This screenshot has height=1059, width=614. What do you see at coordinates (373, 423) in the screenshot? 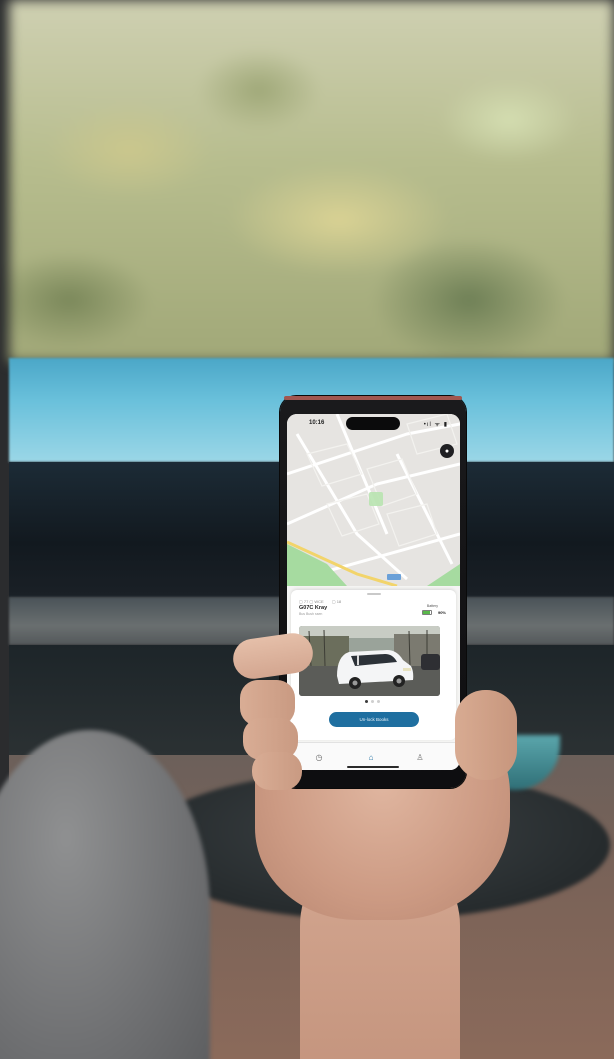
I see `dynamic-island` at bounding box center [373, 423].